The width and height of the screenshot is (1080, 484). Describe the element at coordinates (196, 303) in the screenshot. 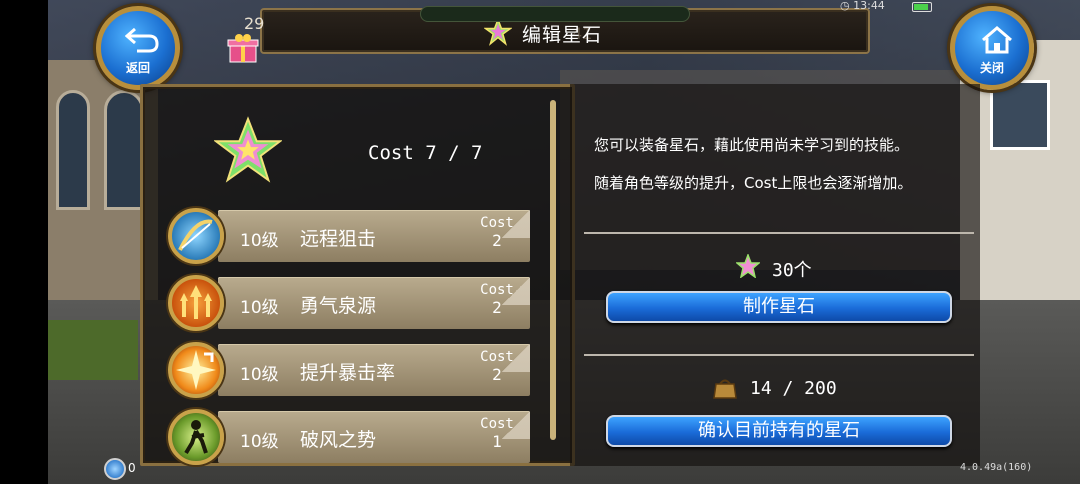

I see `courage-skill-icon` at that location.